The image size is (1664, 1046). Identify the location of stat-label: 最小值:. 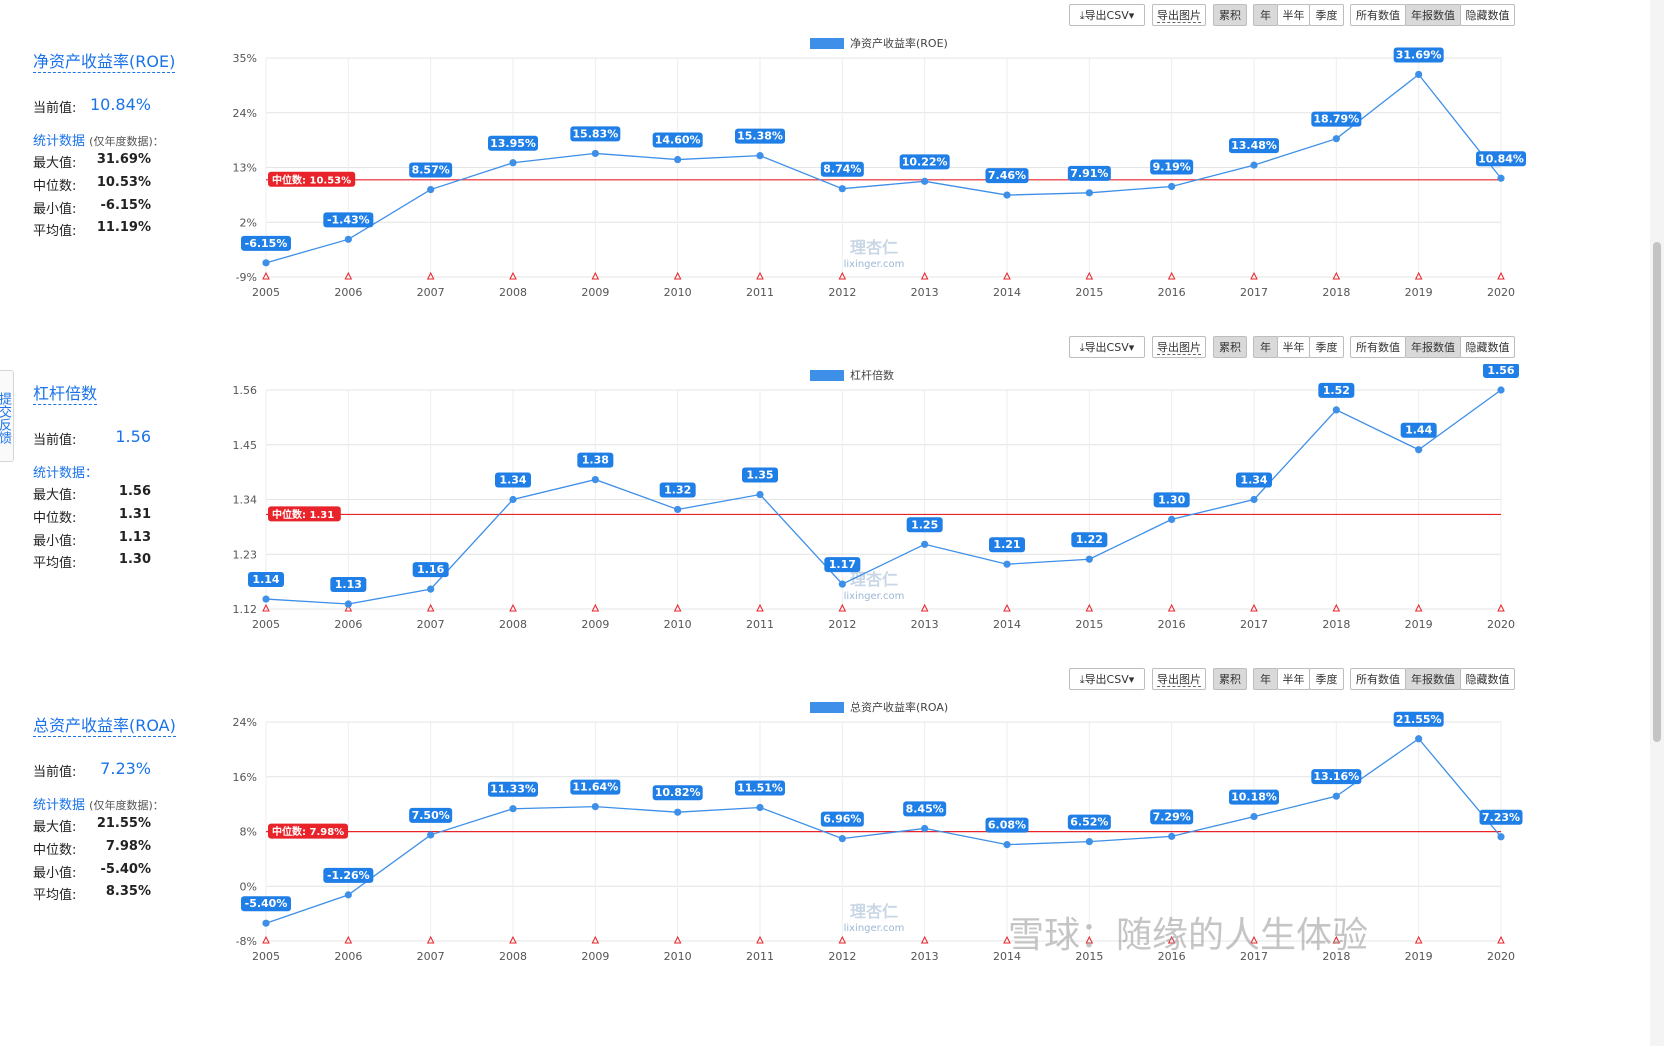
(55, 873).